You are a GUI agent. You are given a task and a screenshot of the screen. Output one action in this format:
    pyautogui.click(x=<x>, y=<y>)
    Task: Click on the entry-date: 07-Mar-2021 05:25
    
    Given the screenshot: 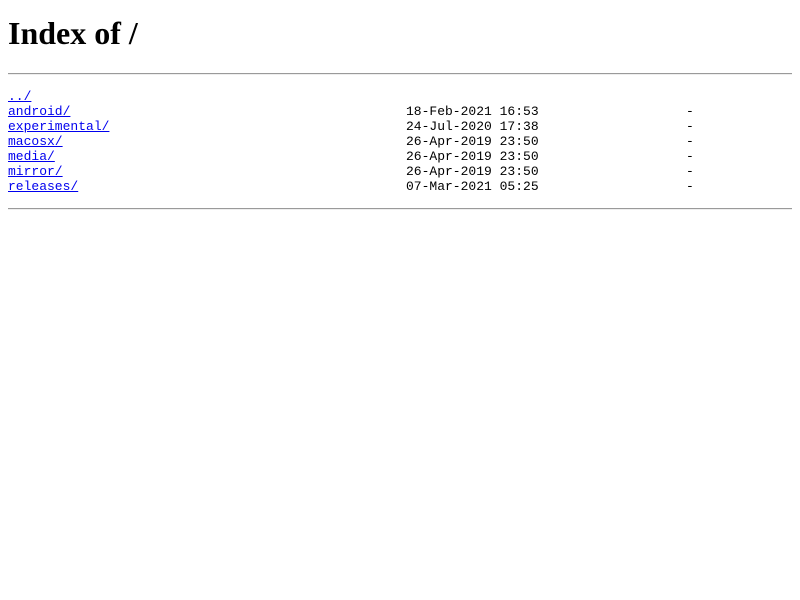 What is the action you would take?
    pyautogui.click(x=472, y=186)
    